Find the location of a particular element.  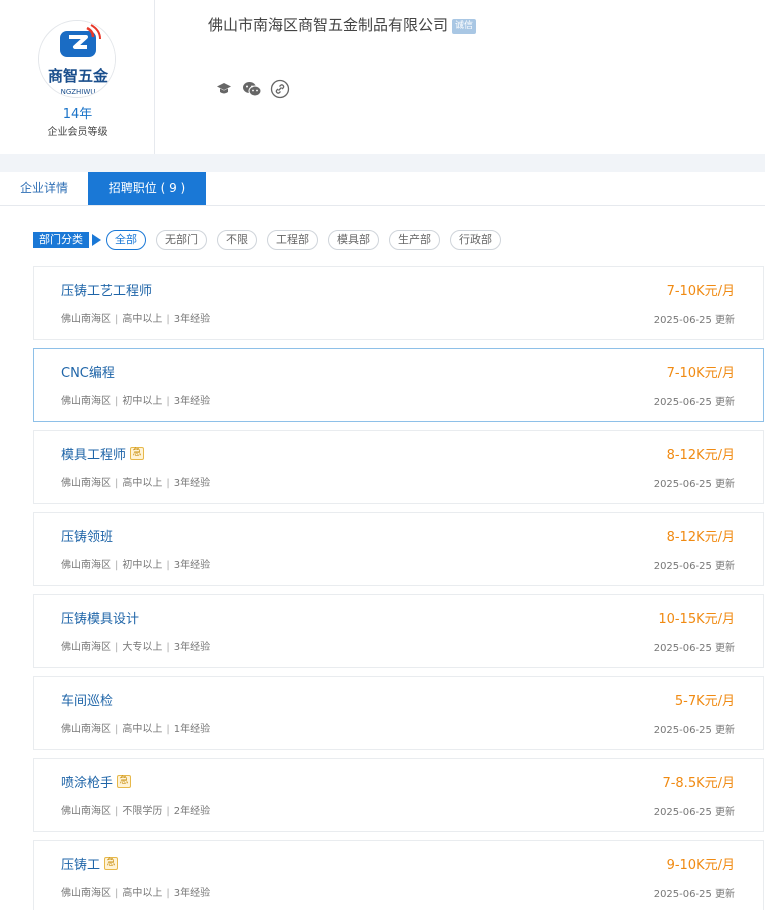

member-years: 14年 is located at coordinates (77, 114).